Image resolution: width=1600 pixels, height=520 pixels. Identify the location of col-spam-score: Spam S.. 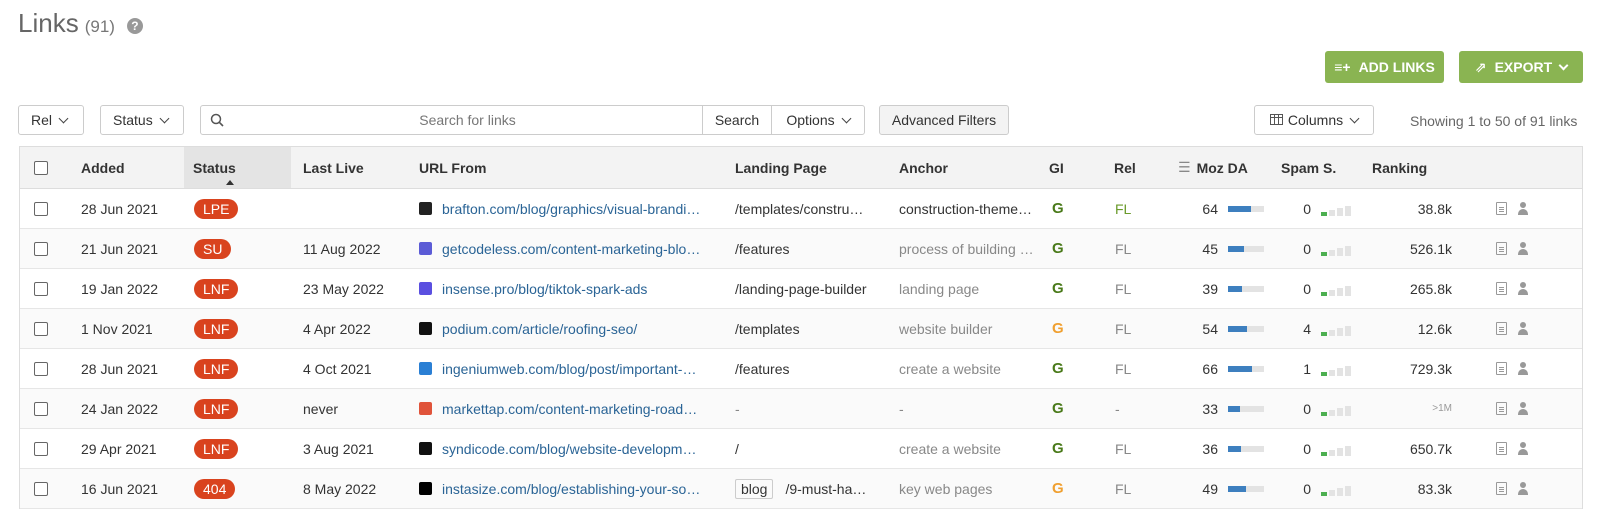
(1321, 167).